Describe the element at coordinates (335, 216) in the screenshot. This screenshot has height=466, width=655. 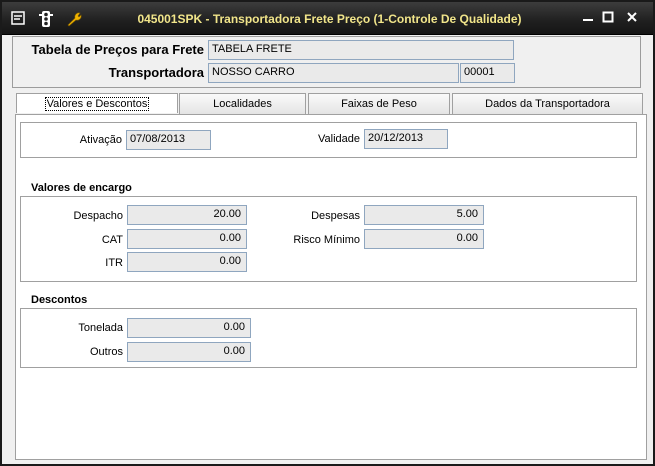
I see `despesas-label: Despesas` at that location.